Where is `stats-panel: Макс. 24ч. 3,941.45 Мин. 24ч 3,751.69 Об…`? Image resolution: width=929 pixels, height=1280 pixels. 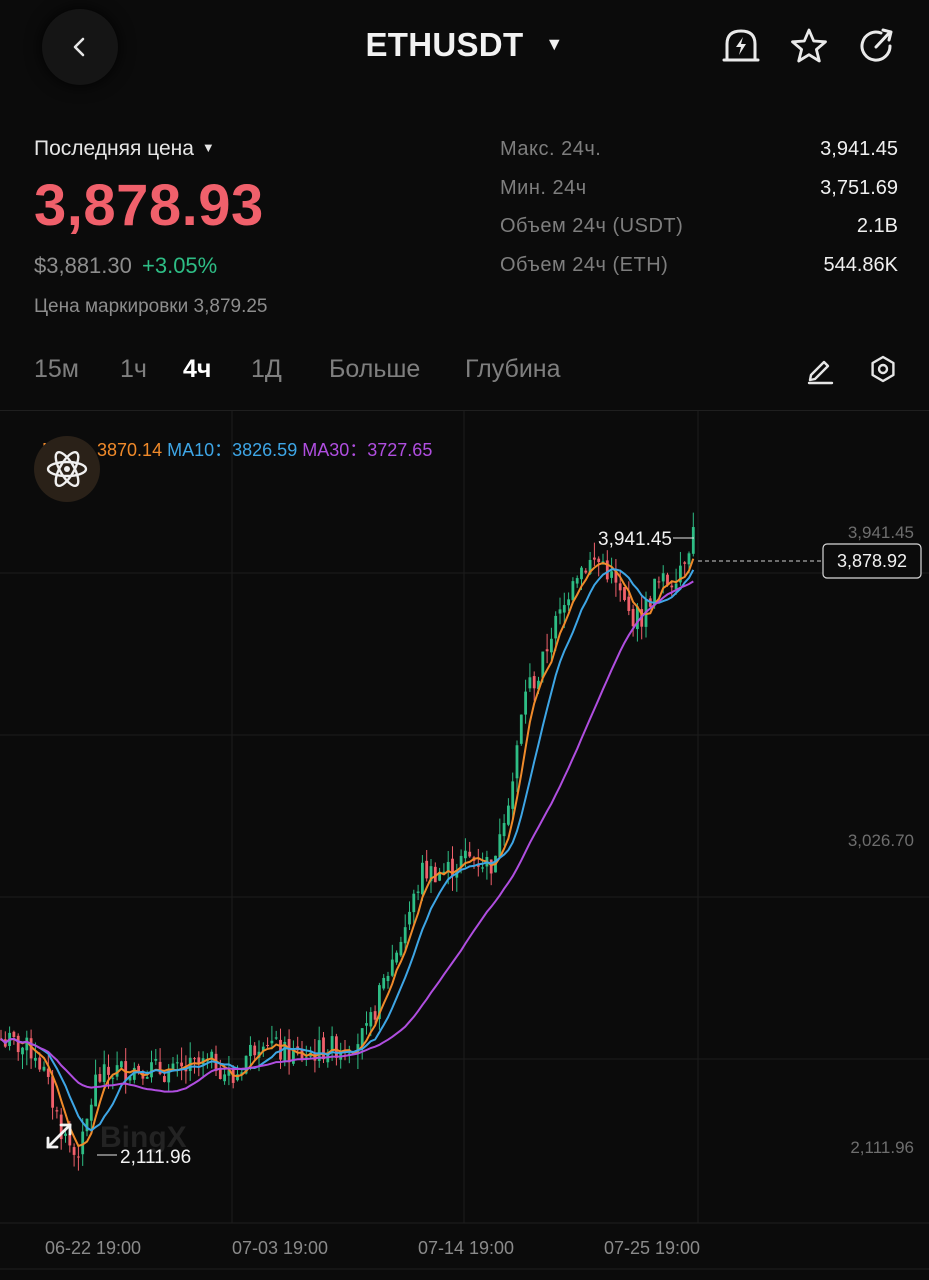
stats-panel: Макс. 24ч. 3,941.45 Мин. 24ч 3,751.69 Об… is located at coordinates (699, 215).